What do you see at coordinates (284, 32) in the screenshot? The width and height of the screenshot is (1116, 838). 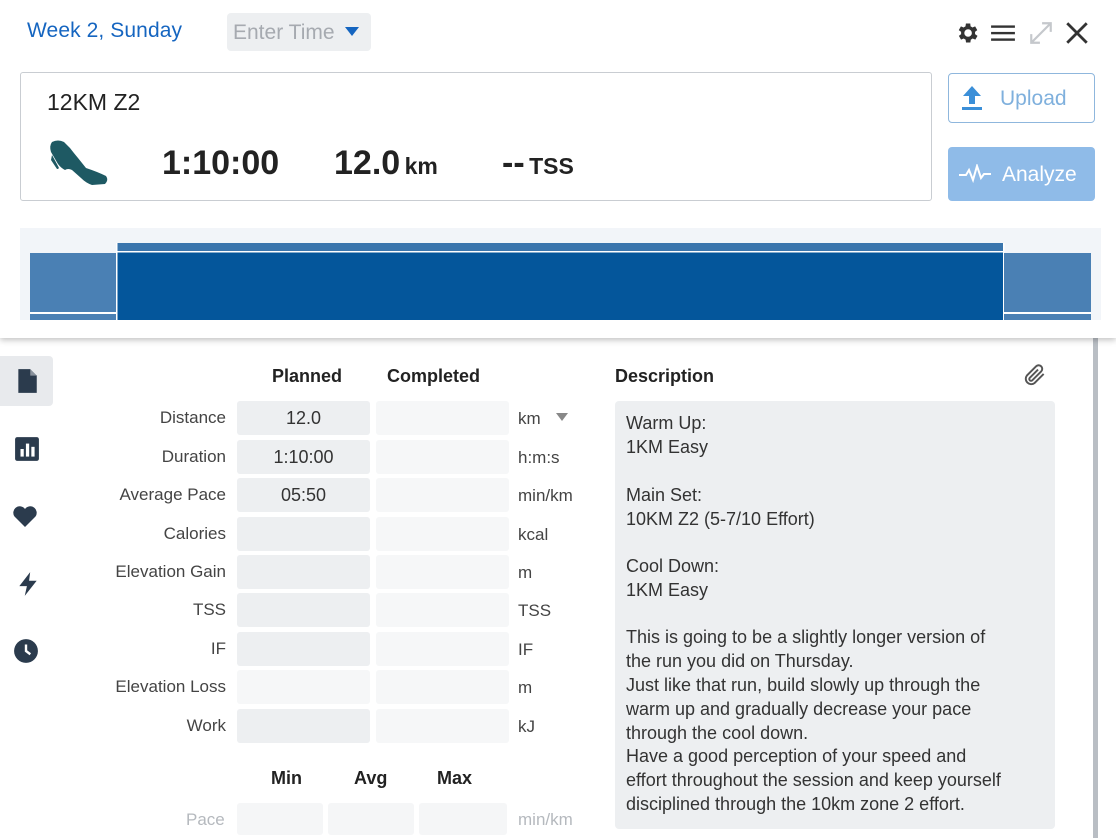 I see `enter-time-placeholder: Enter Time` at bounding box center [284, 32].